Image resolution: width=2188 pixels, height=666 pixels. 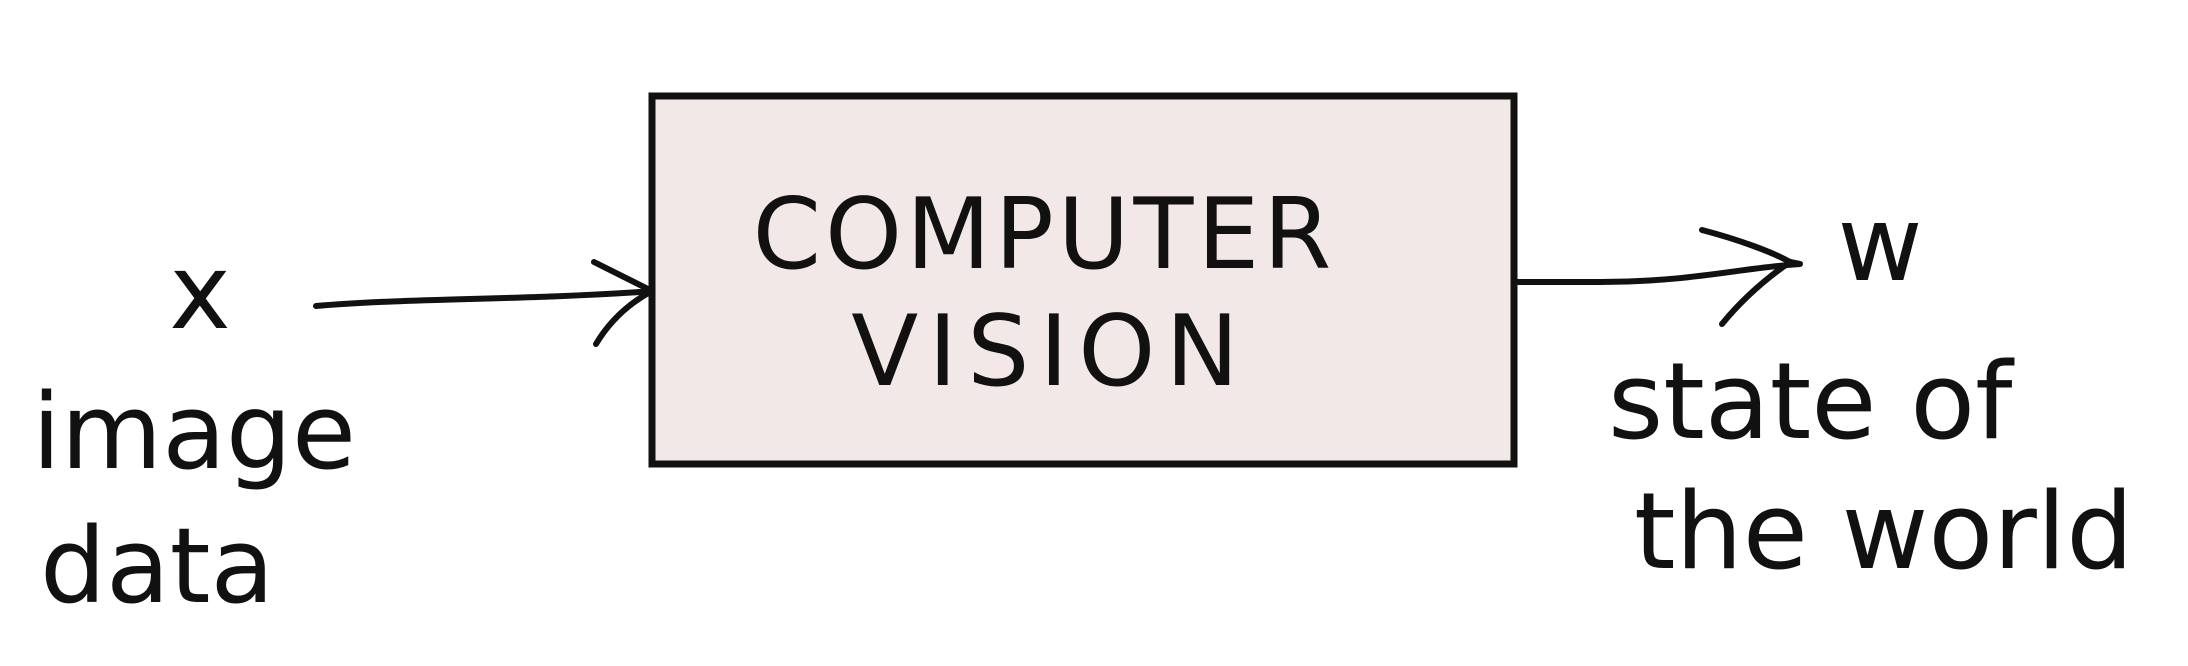 I want to click on output-arrow-head, so click(x=1746, y=277).